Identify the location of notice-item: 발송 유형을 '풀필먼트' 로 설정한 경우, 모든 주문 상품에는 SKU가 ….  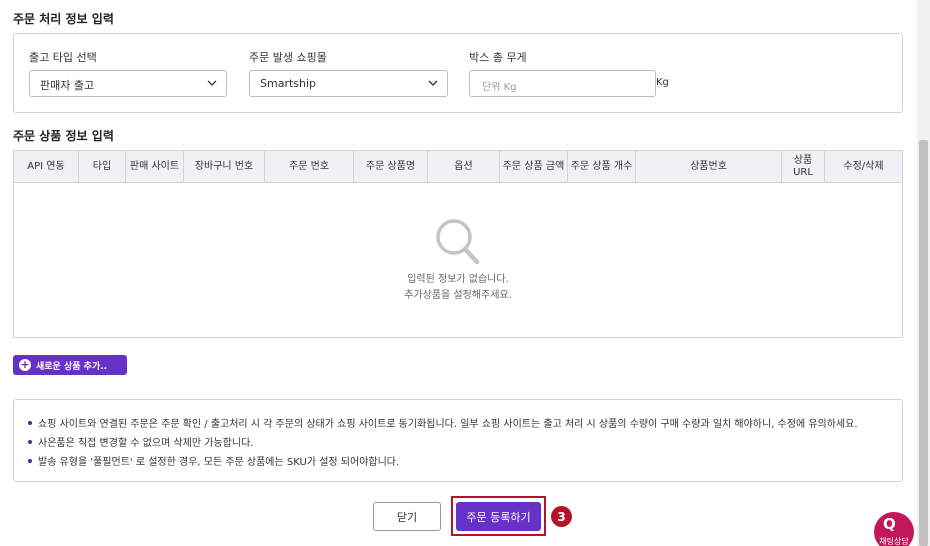
(458, 460).